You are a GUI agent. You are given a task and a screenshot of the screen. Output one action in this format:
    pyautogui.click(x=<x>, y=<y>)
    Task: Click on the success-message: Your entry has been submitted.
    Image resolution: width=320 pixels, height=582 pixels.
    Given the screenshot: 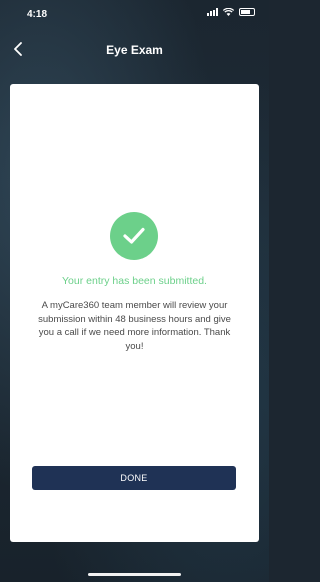 What is the action you would take?
    pyautogui.click(x=134, y=281)
    